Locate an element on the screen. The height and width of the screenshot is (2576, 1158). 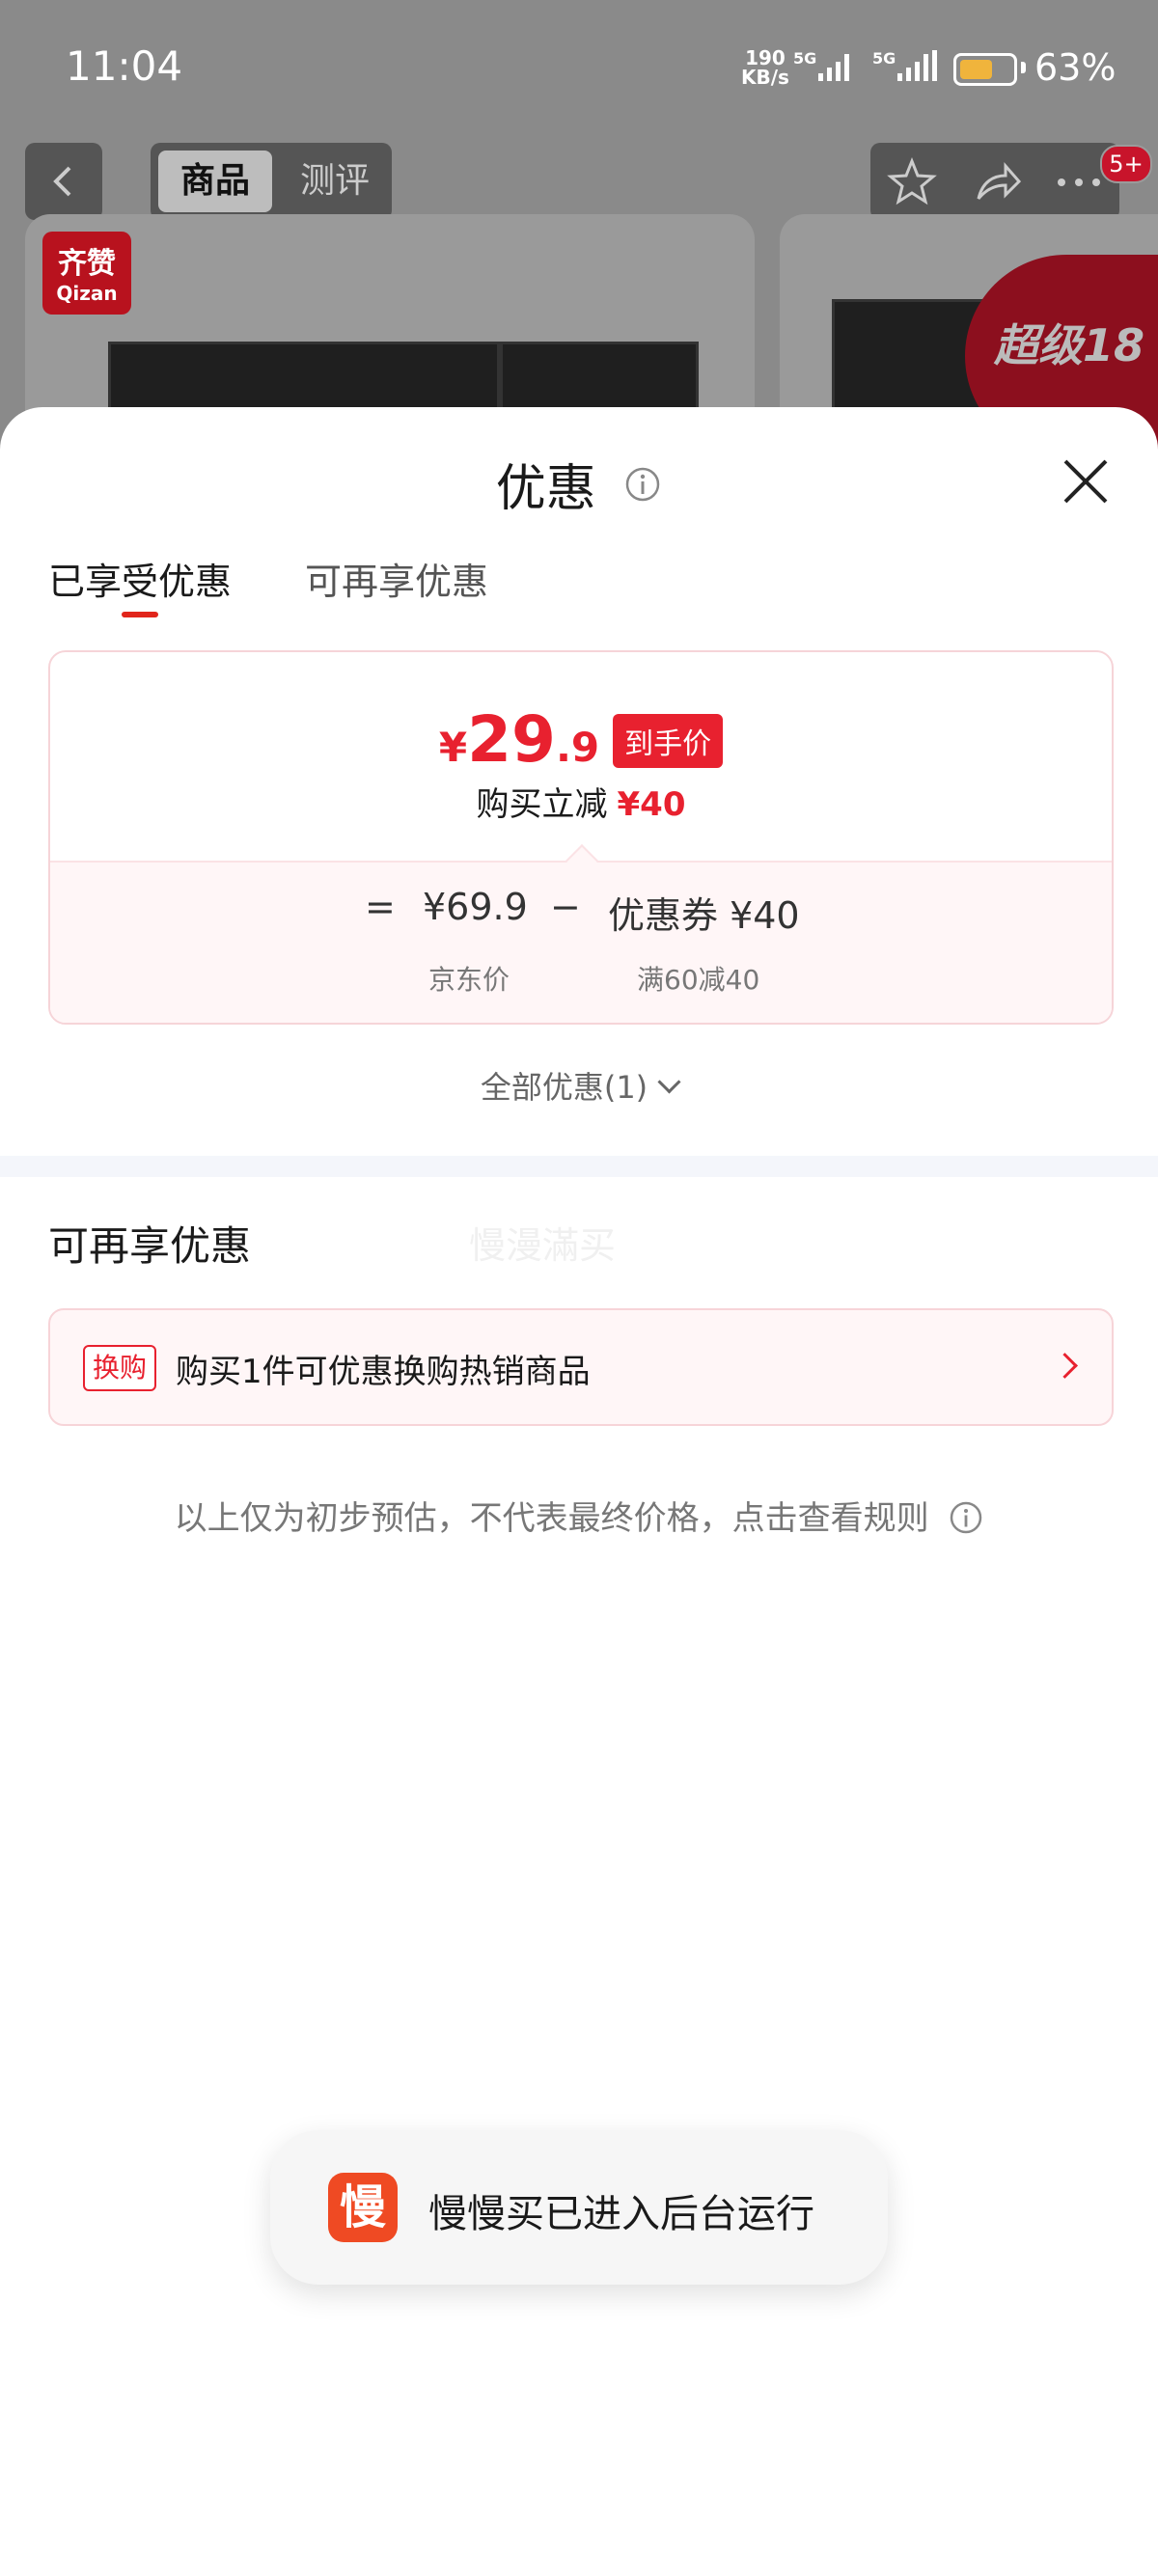
tab-more-discounts: 可再享优惠 is located at coordinates (396, 579).